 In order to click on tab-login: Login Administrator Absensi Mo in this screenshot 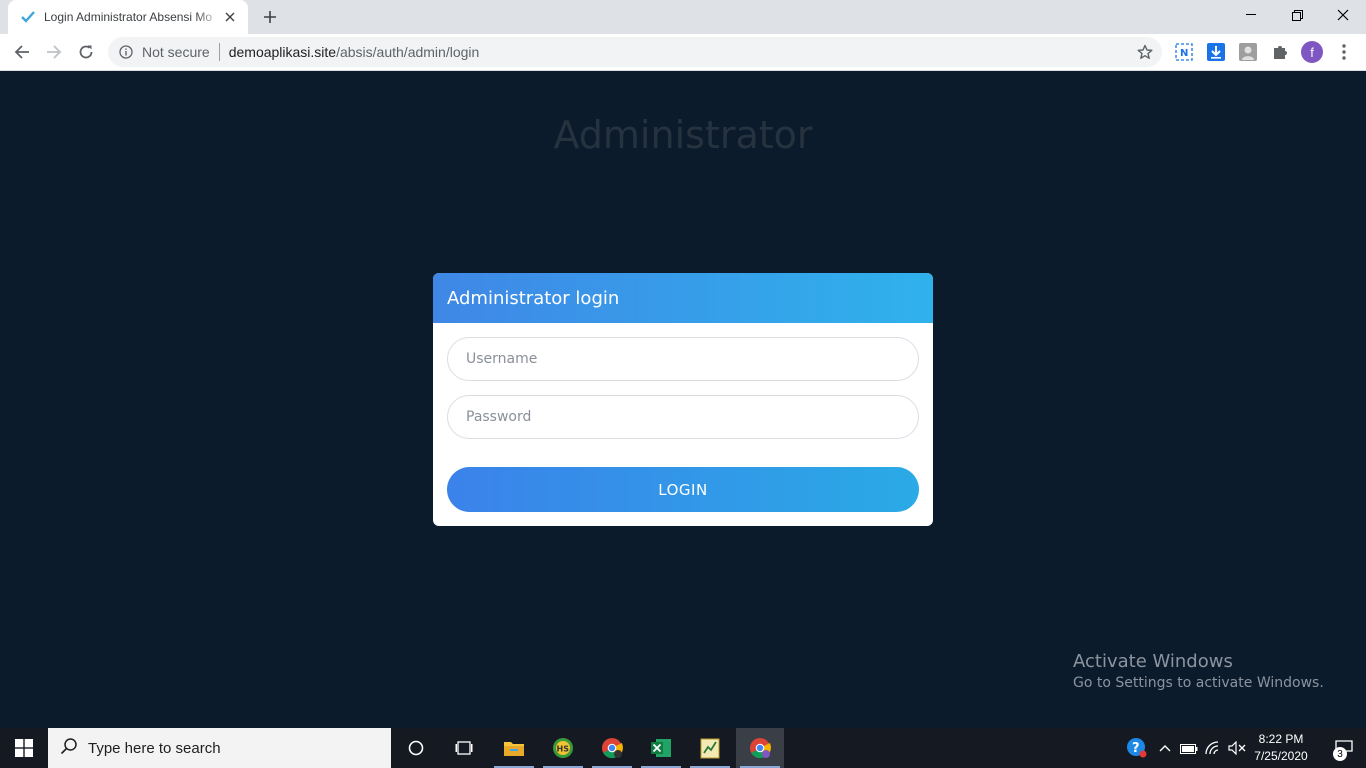, I will do `click(128, 17)`.